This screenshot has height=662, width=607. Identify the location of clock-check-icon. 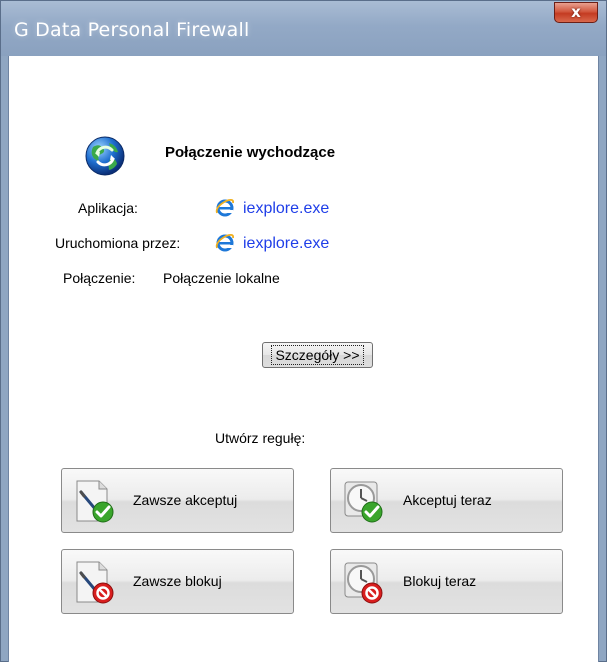
(363, 502).